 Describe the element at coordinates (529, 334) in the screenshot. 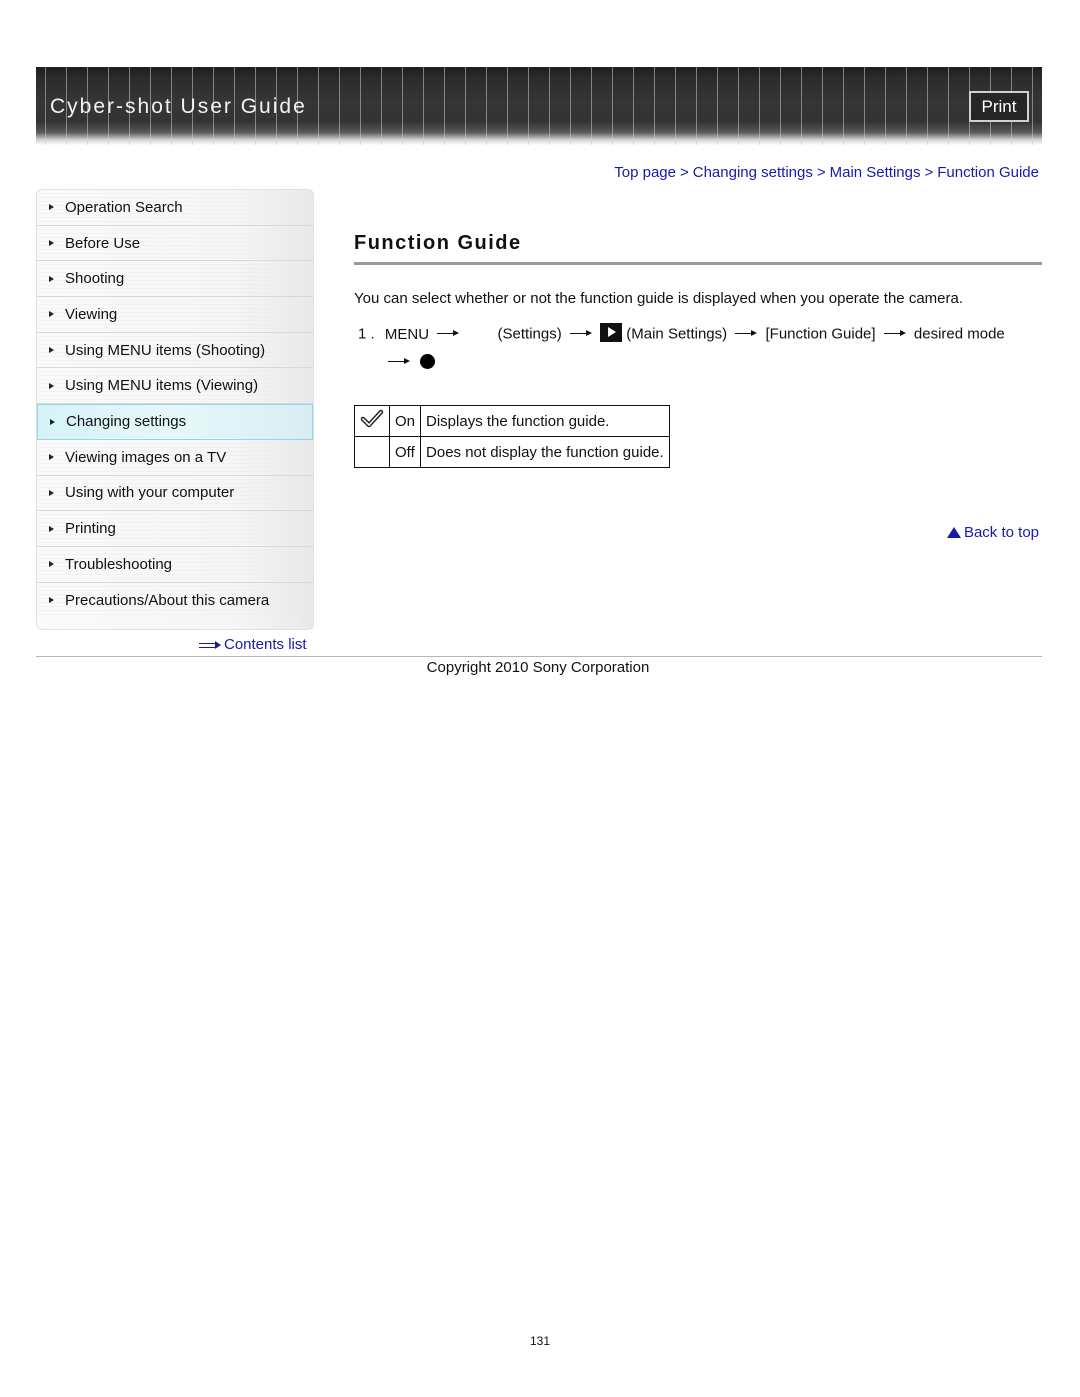

I see `settings-text: (Settings)` at that location.